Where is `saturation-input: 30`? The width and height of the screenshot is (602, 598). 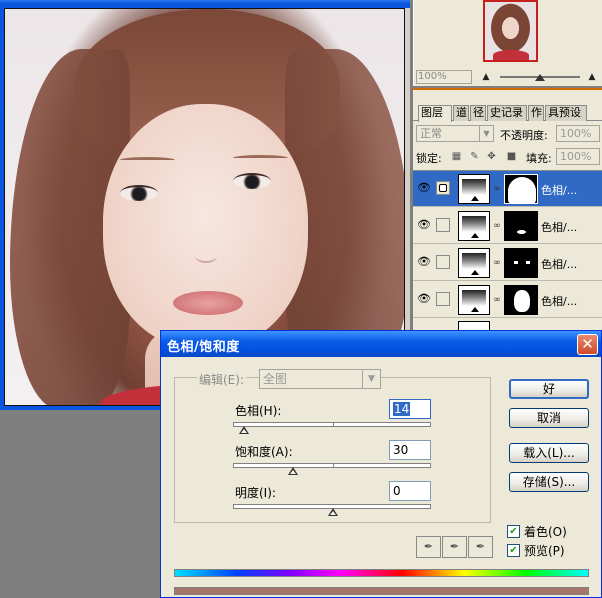
saturation-input: 30 is located at coordinates (410, 450).